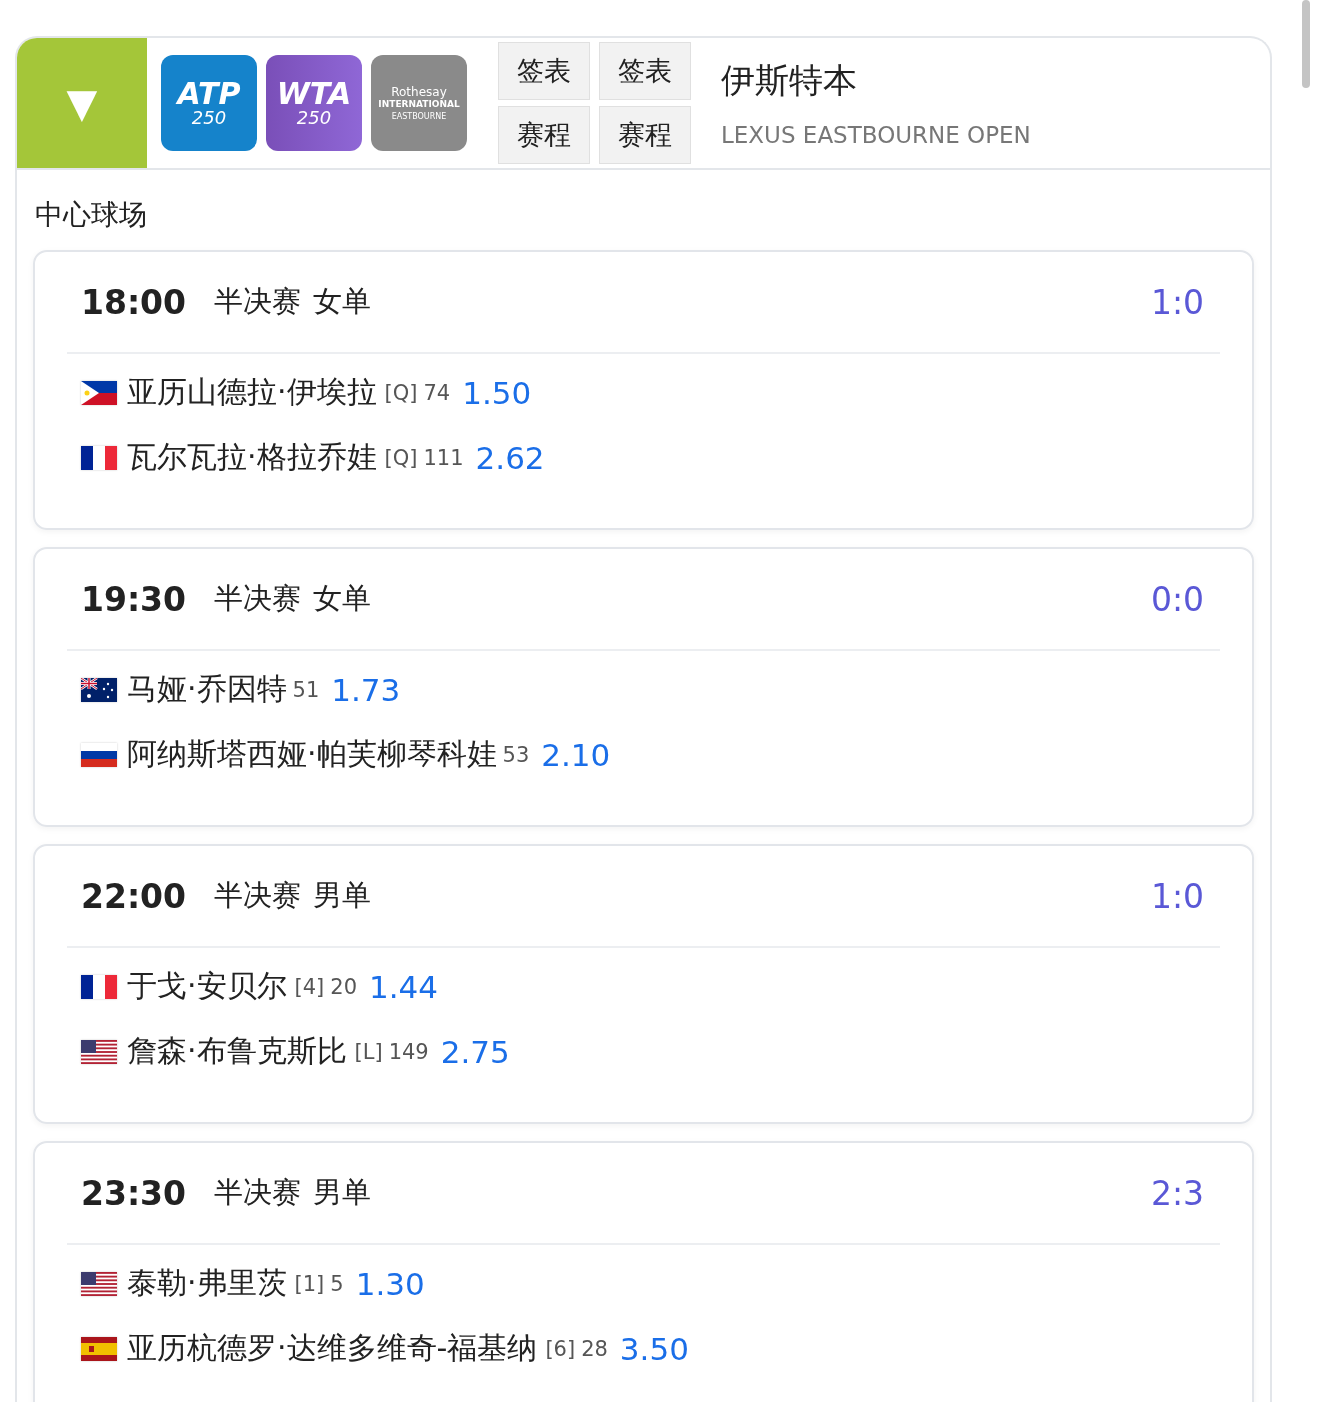  Describe the element at coordinates (560, 1348) in the screenshot. I see `player-seed: [6]` at that location.